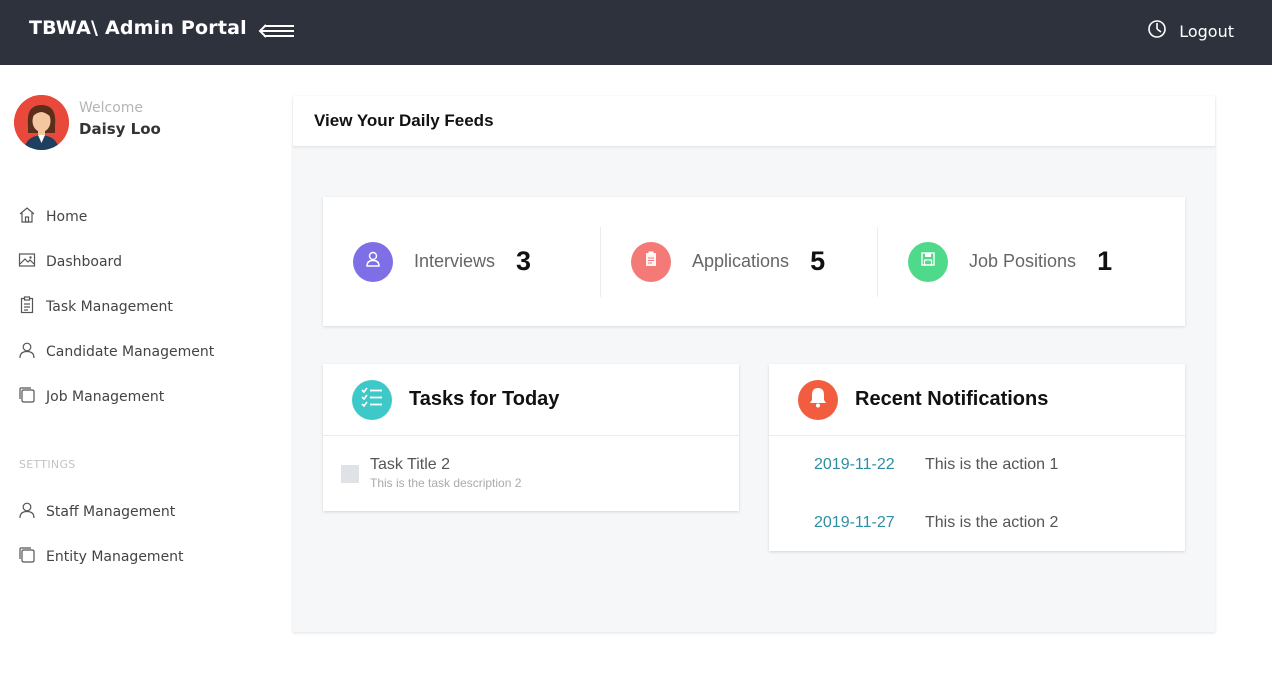 Image resolution: width=1272 pixels, height=673 pixels. I want to click on brand-title: TBWA\ Admin Portal, so click(138, 28).